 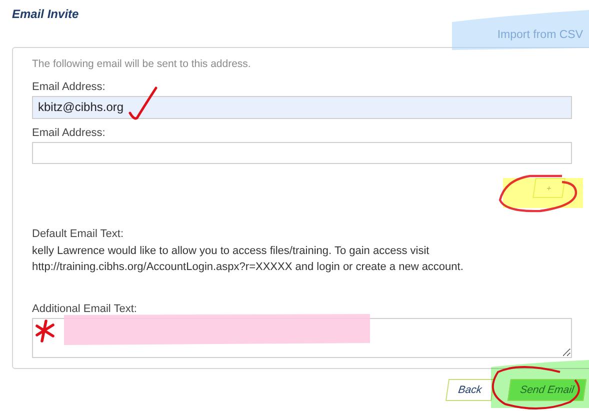 I want to click on email-input: kbitz@cibhs.org, so click(x=302, y=107).